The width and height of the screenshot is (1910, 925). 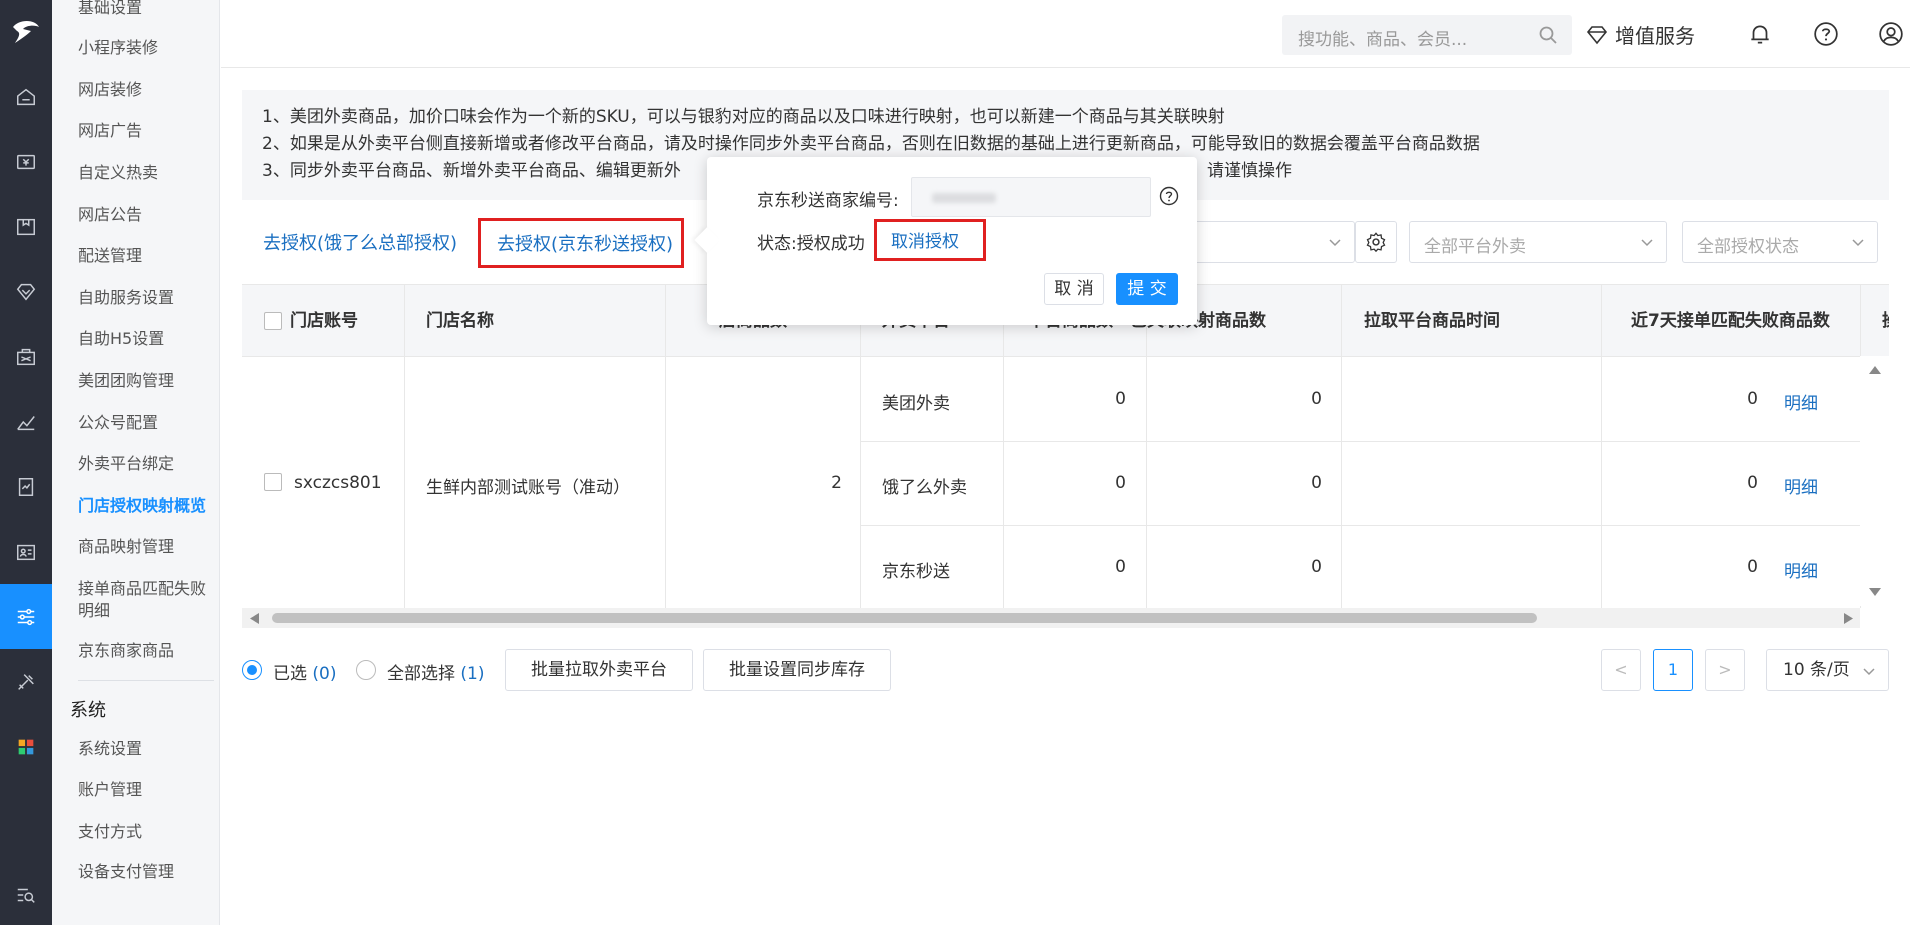 What do you see at coordinates (110, 256) in the screenshot?
I see `menu-item-delivery: 配送管理` at bounding box center [110, 256].